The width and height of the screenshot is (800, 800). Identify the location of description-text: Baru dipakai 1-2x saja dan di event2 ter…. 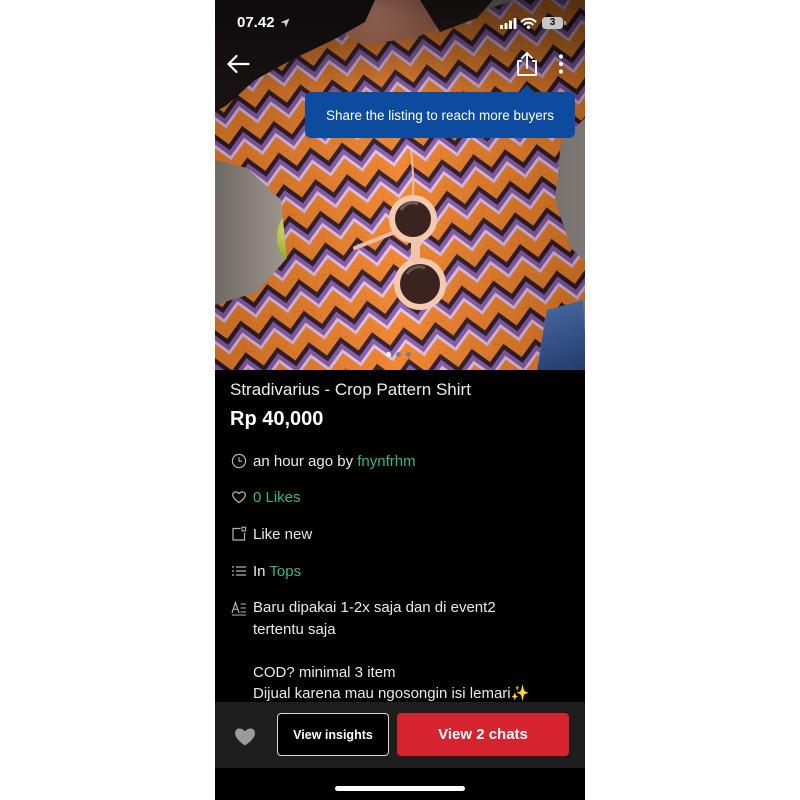
(391, 651).